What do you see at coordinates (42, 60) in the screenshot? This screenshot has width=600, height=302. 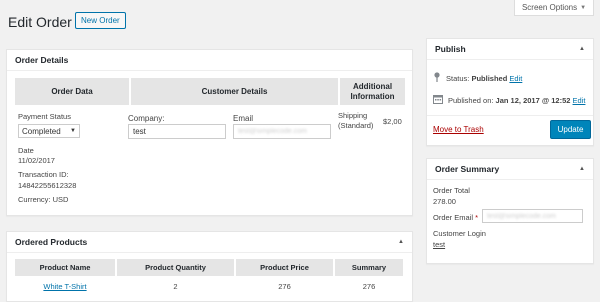 I see `order-details-title: Order Details` at bounding box center [42, 60].